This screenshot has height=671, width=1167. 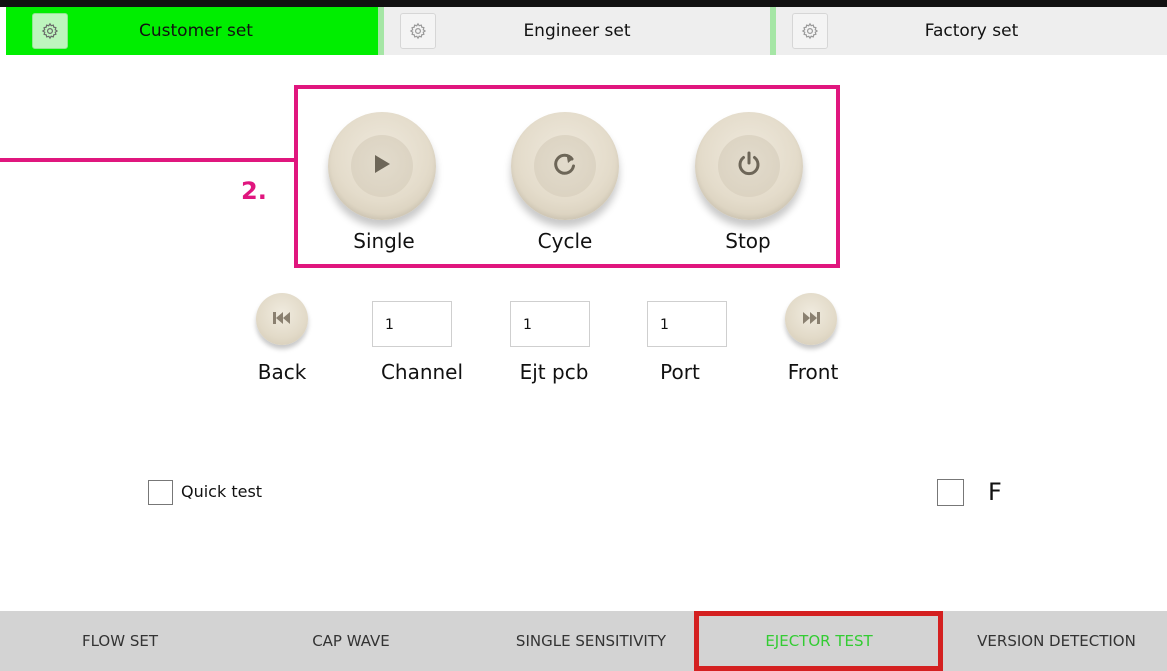 What do you see at coordinates (384, 241) in the screenshot?
I see `single-label: Single` at bounding box center [384, 241].